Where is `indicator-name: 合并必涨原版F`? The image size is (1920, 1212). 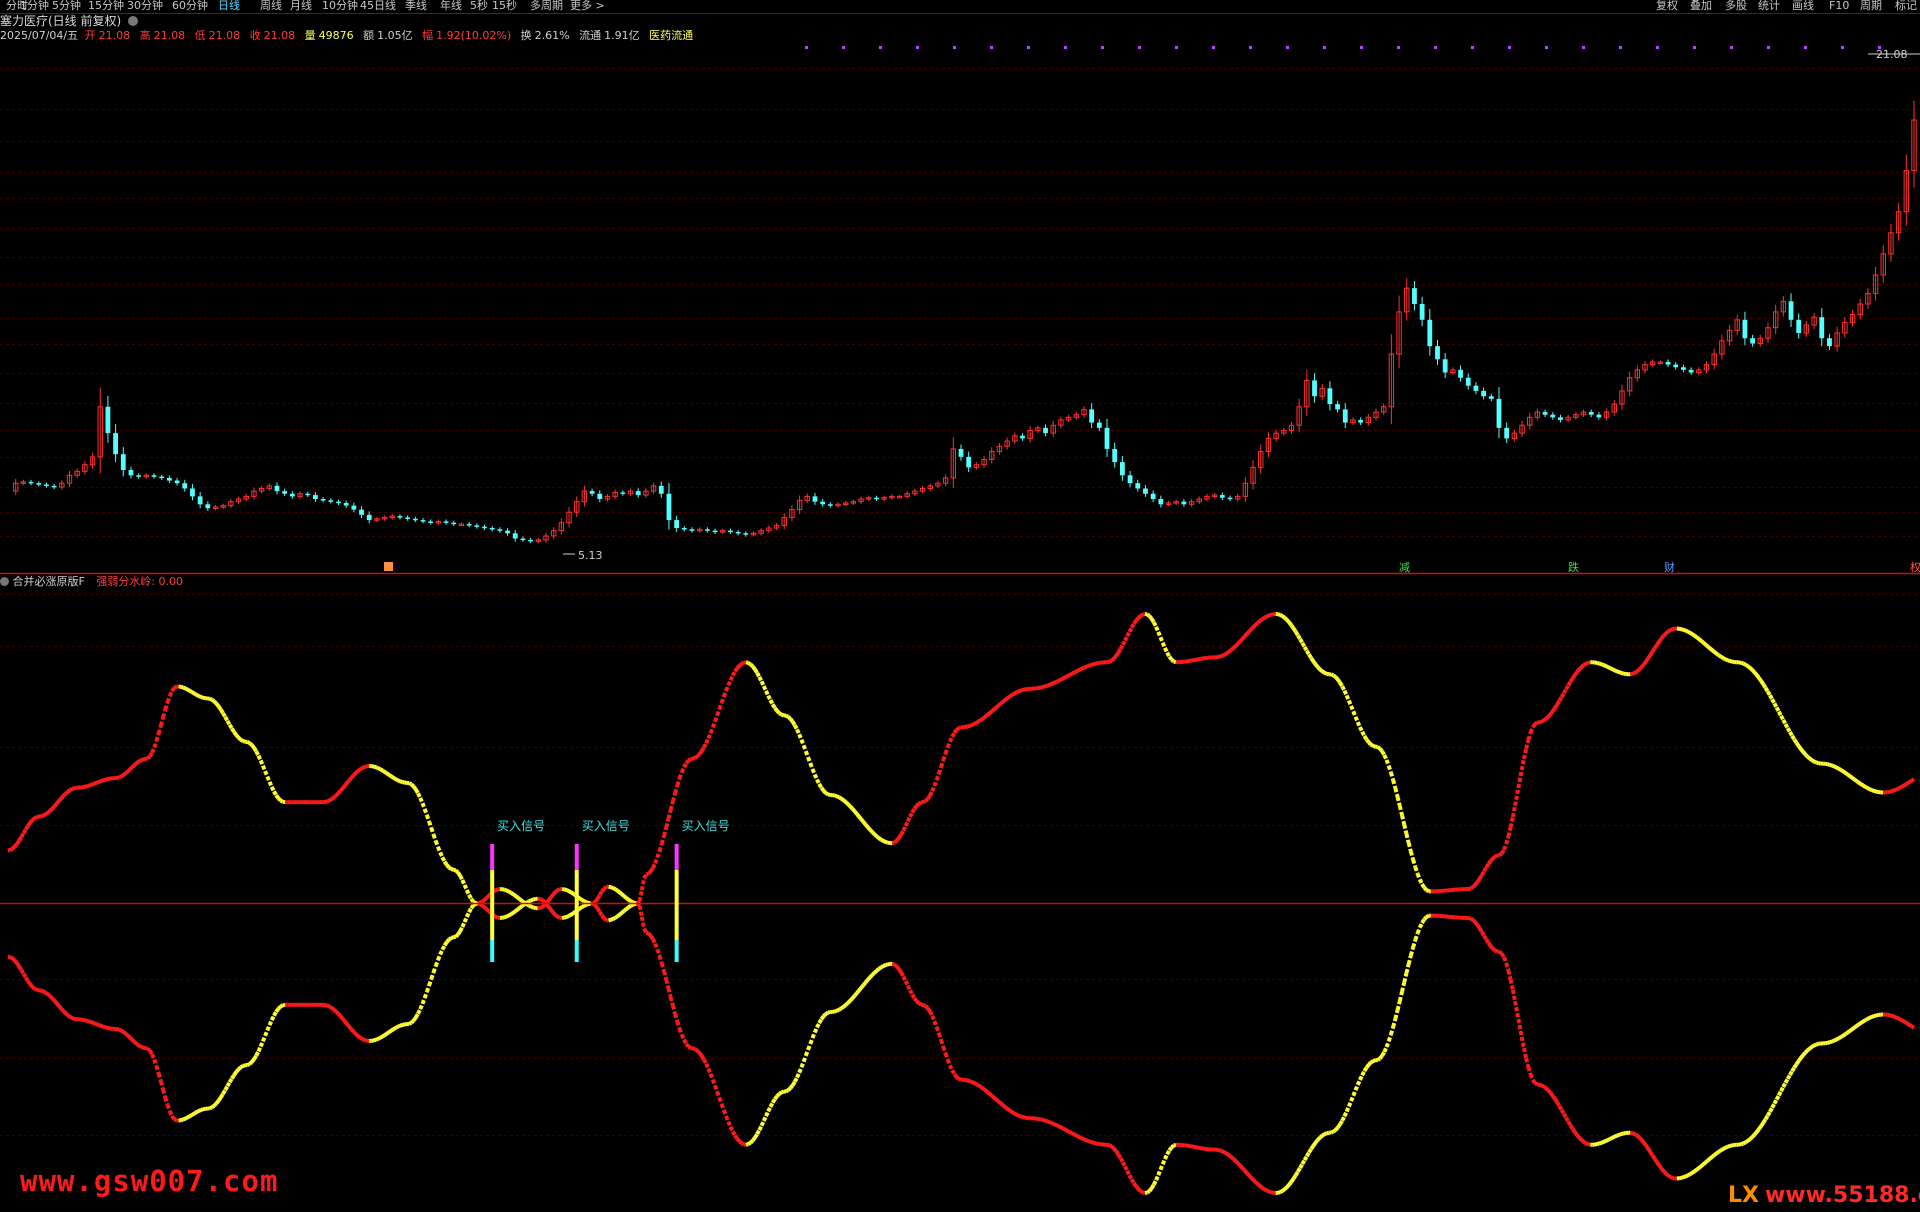 indicator-name: 合并必涨原版F is located at coordinates (49, 581).